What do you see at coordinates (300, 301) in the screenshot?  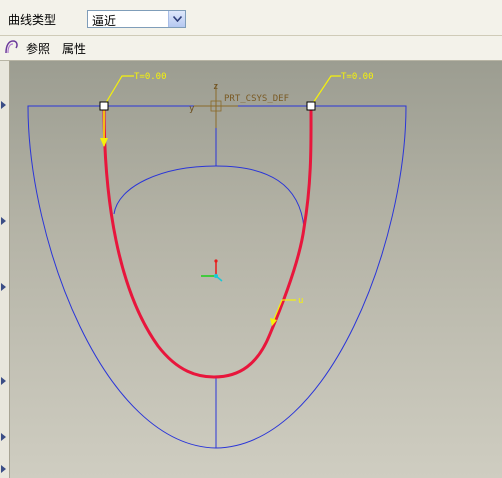 I see `direction-label: u` at bounding box center [300, 301].